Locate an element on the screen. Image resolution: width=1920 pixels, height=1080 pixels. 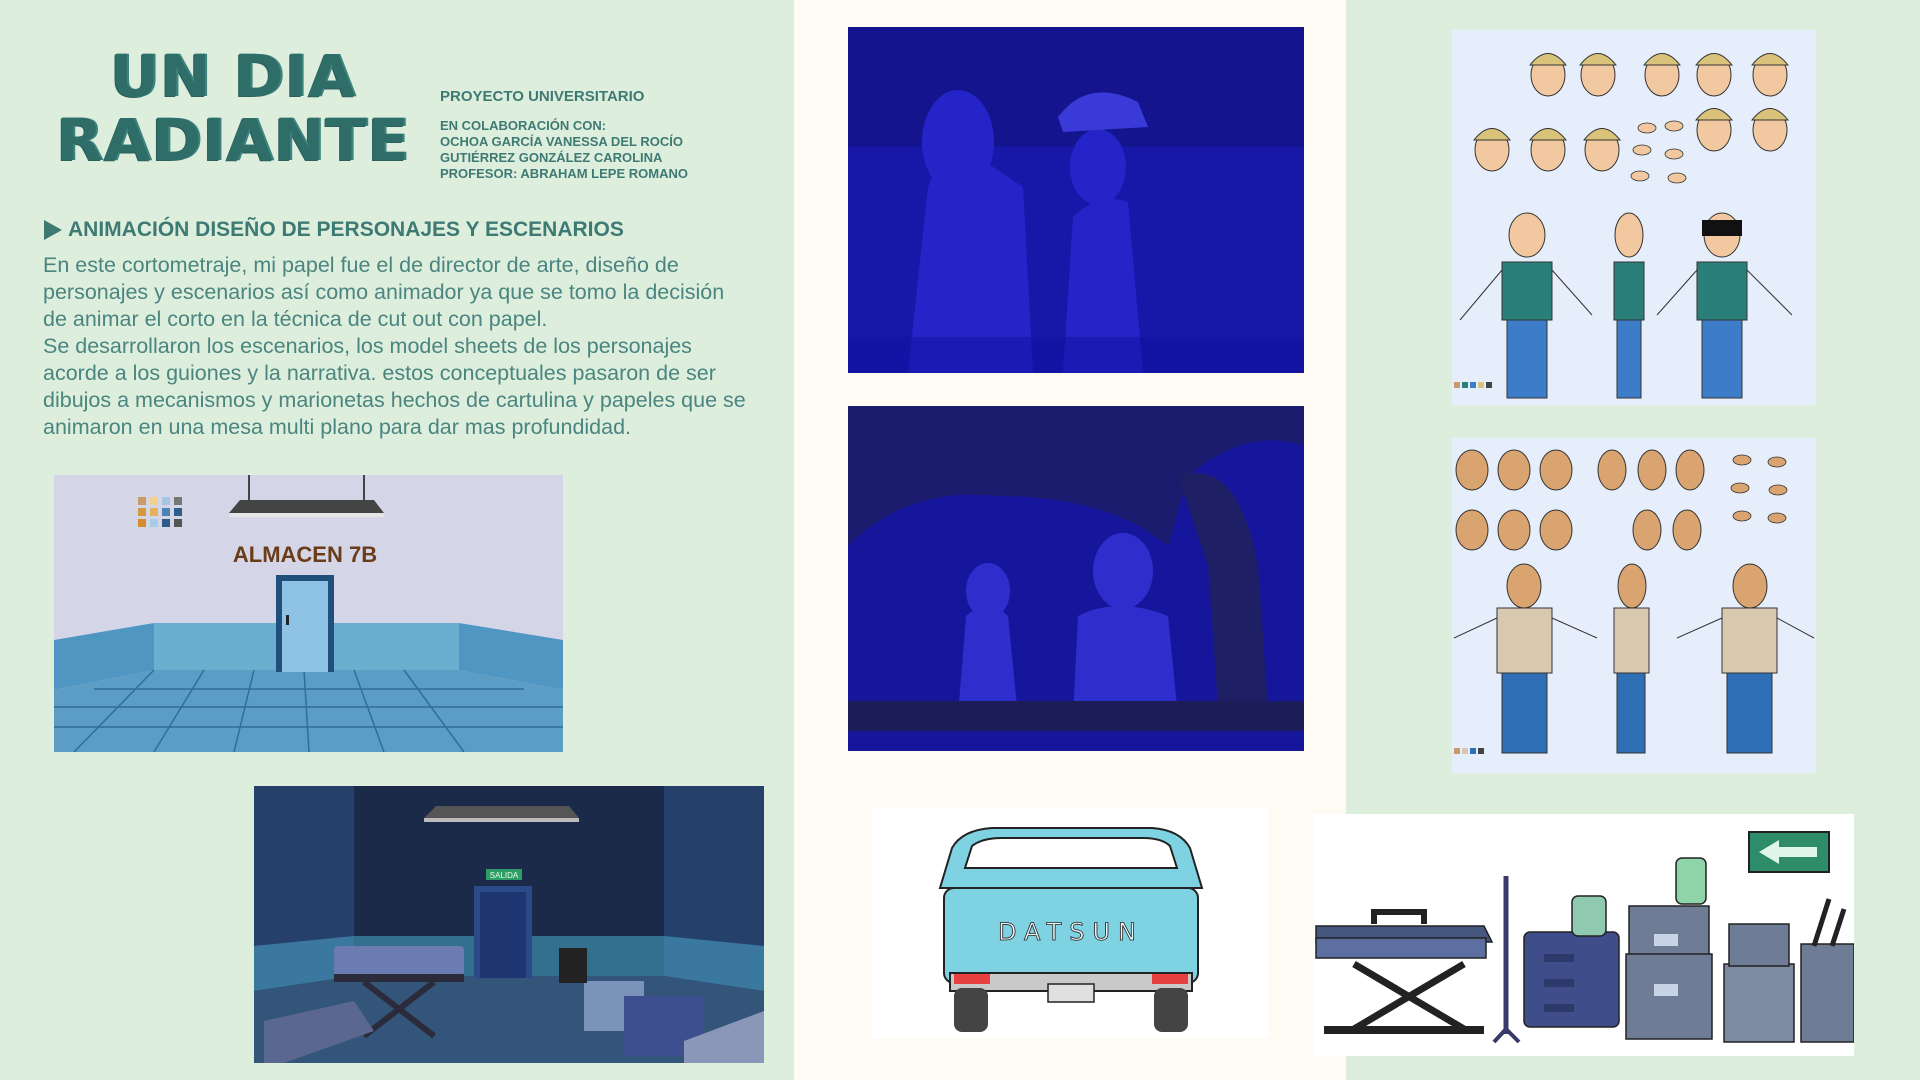
datsun-truck-image: DATSUN is located at coordinates (1070, 923).